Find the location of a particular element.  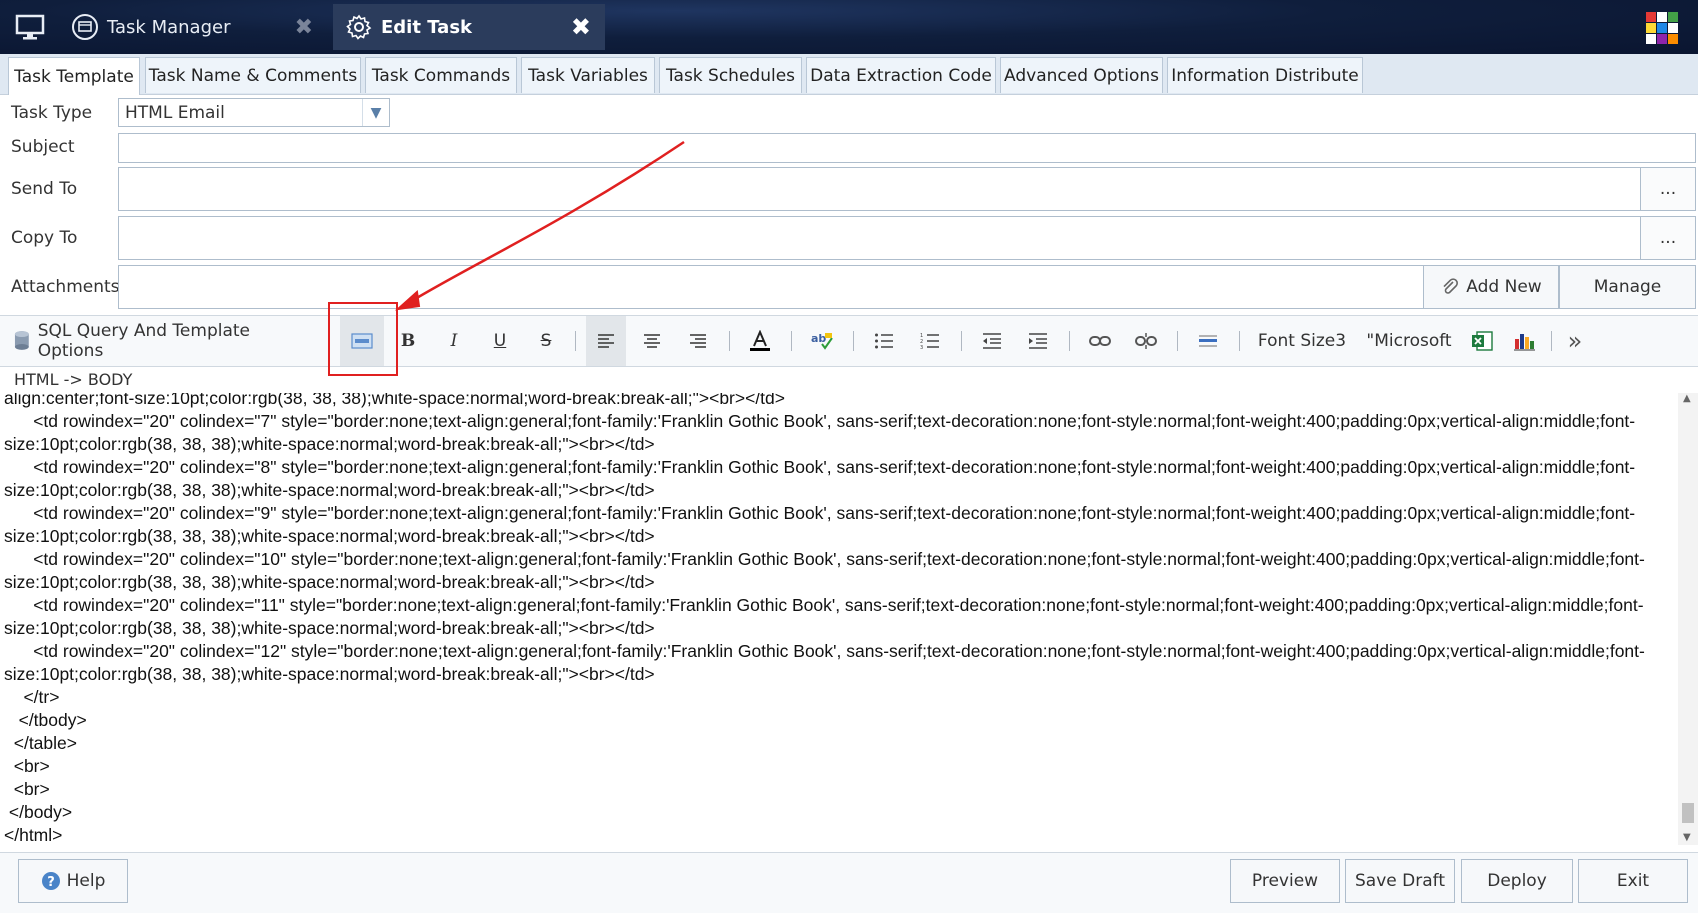

deploy-button: Deploy is located at coordinates (1517, 881).